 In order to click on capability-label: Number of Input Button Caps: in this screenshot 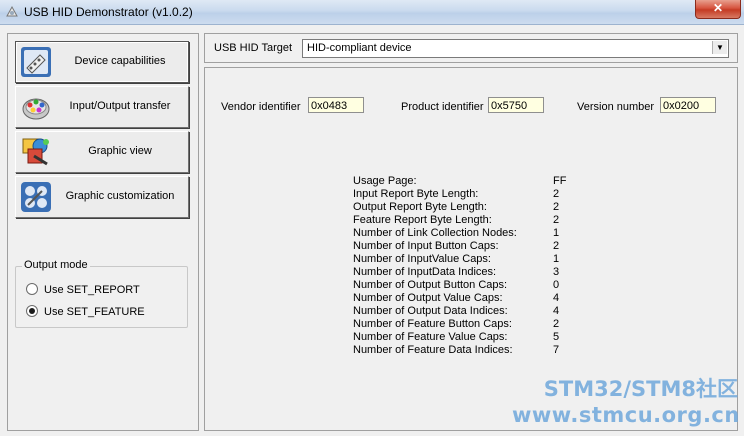, I will do `click(426, 246)`.